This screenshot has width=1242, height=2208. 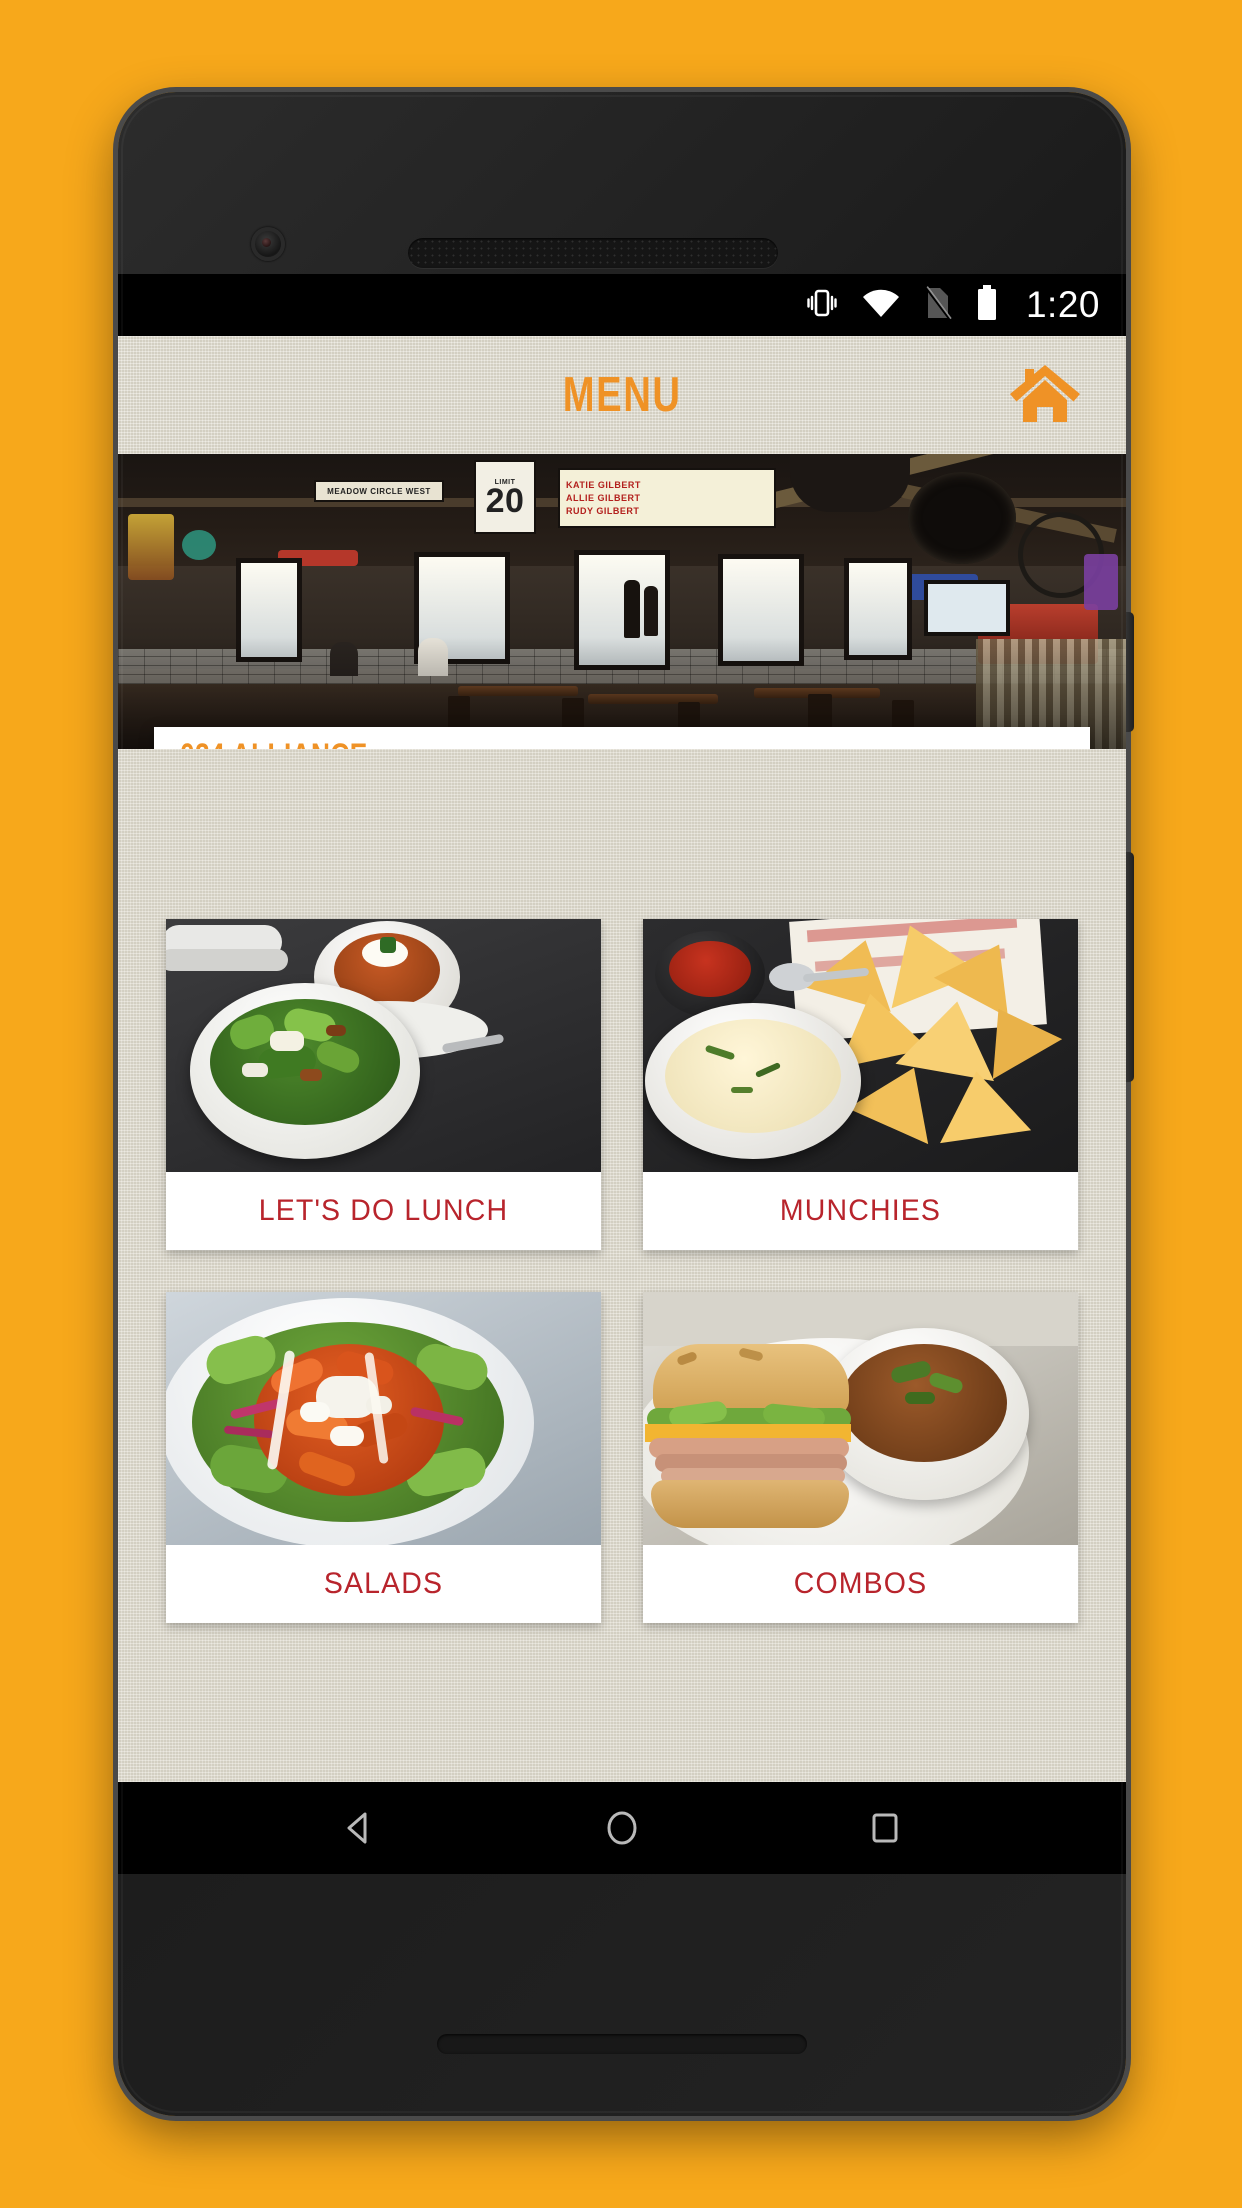 I want to click on app-bar: MENU, so click(x=622, y=395).